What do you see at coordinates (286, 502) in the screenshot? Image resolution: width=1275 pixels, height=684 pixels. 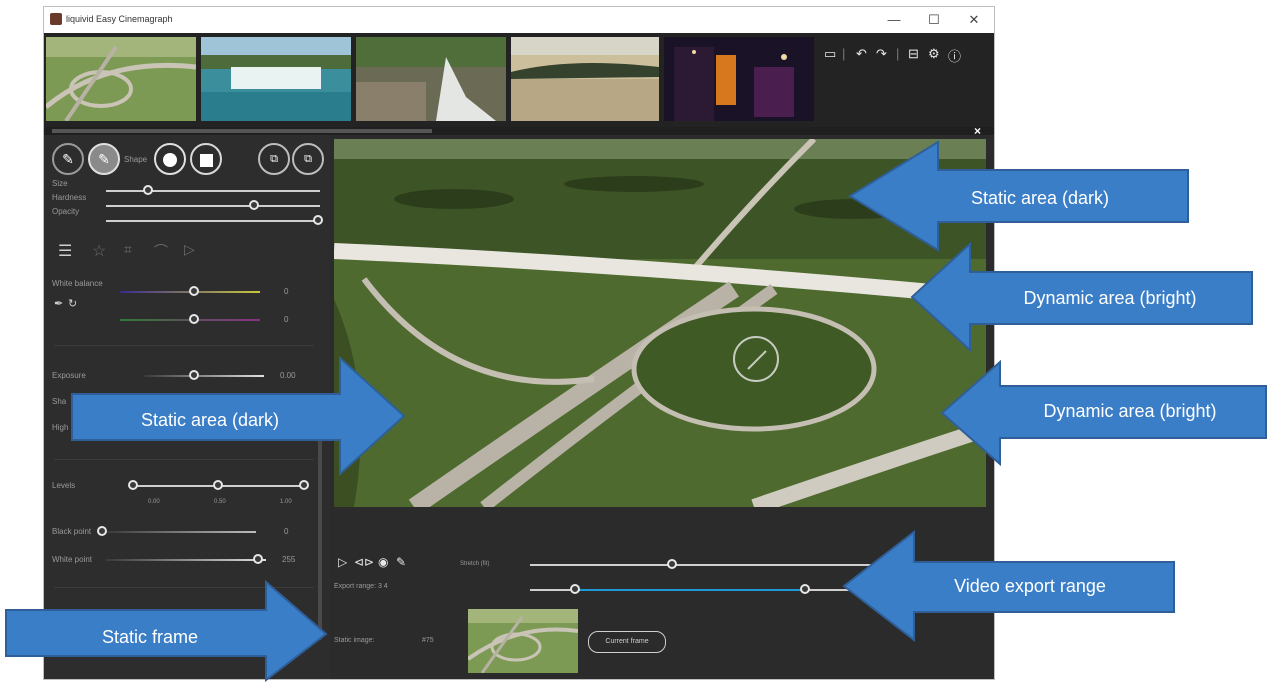 I see `levels-value-high: 1.00` at bounding box center [286, 502].